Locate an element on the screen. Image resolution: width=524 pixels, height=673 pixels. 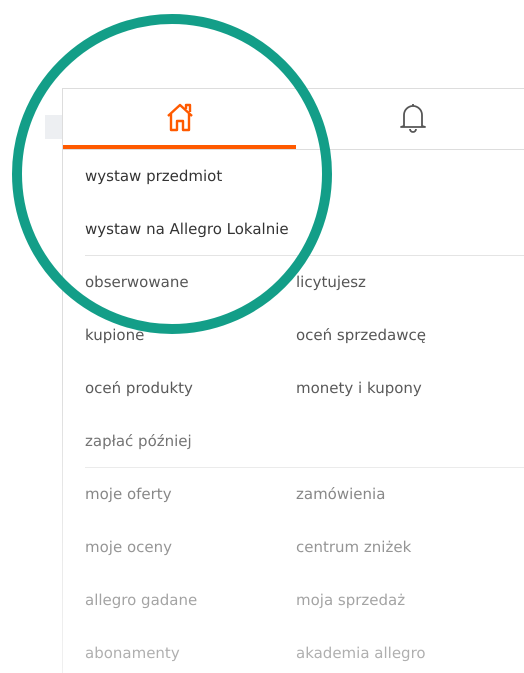
menu-link: moja sprzedaż is located at coordinates (351, 600).